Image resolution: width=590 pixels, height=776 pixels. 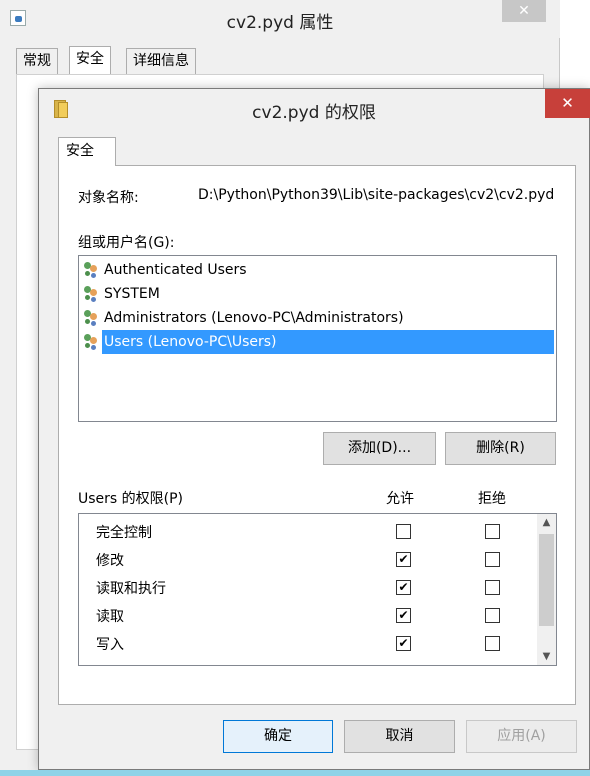 I want to click on permissions-titlebar: cv2.pyd 的权限 ✕, so click(x=314, y=108).